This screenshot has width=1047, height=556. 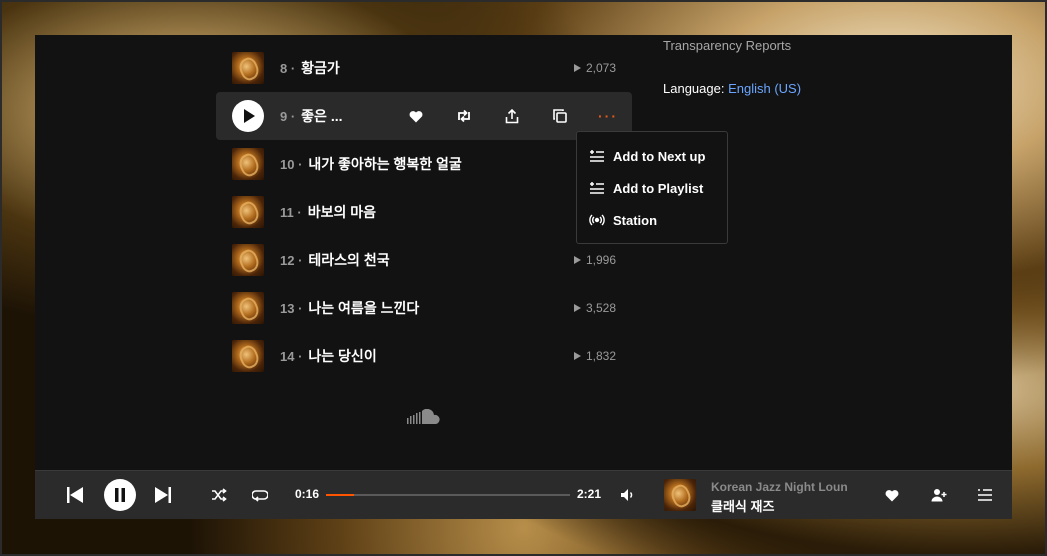 What do you see at coordinates (652, 220) in the screenshot?
I see `menu-item-station: Station` at bounding box center [652, 220].